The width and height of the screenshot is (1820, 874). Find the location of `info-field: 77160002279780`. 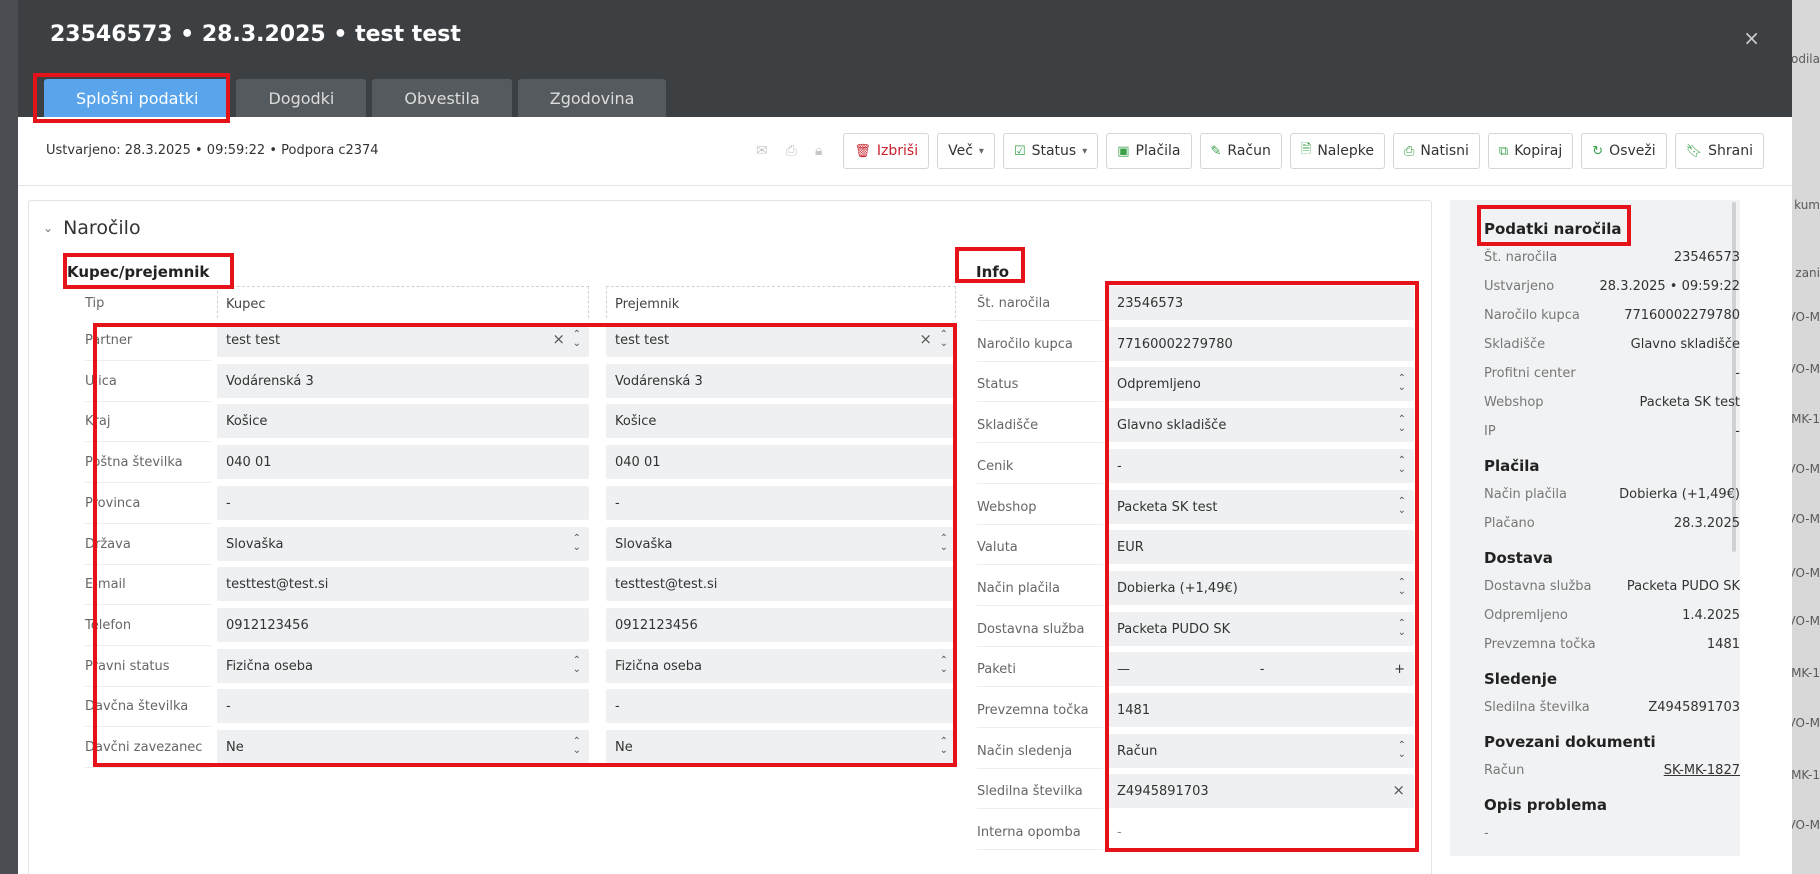

info-field: 77160002279780 is located at coordinates (1261, 344).